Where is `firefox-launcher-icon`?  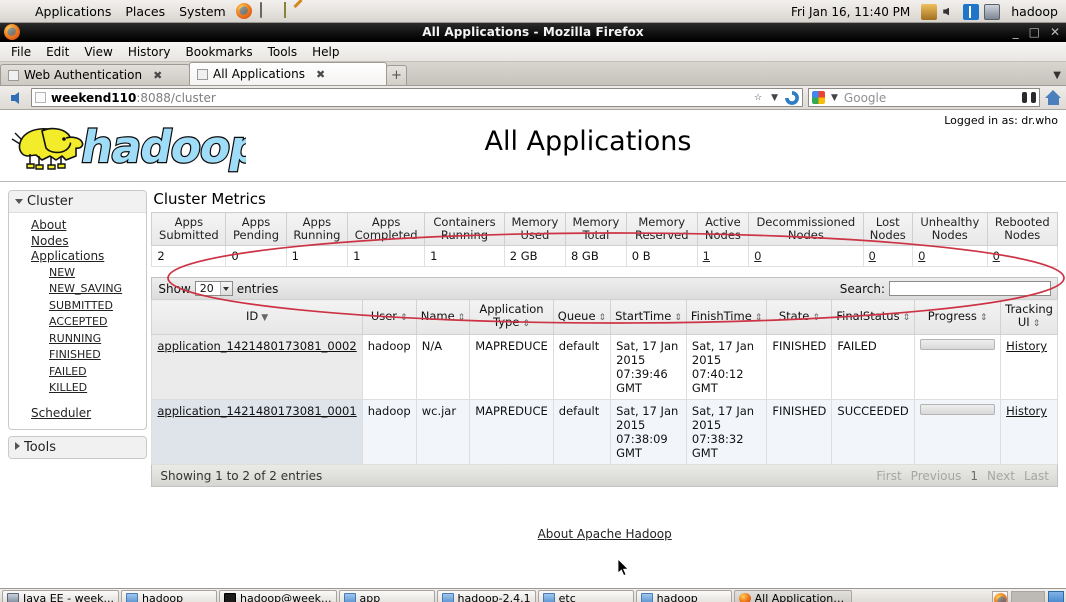
firefox-launcher-icon is located at coordinates (244, 11).